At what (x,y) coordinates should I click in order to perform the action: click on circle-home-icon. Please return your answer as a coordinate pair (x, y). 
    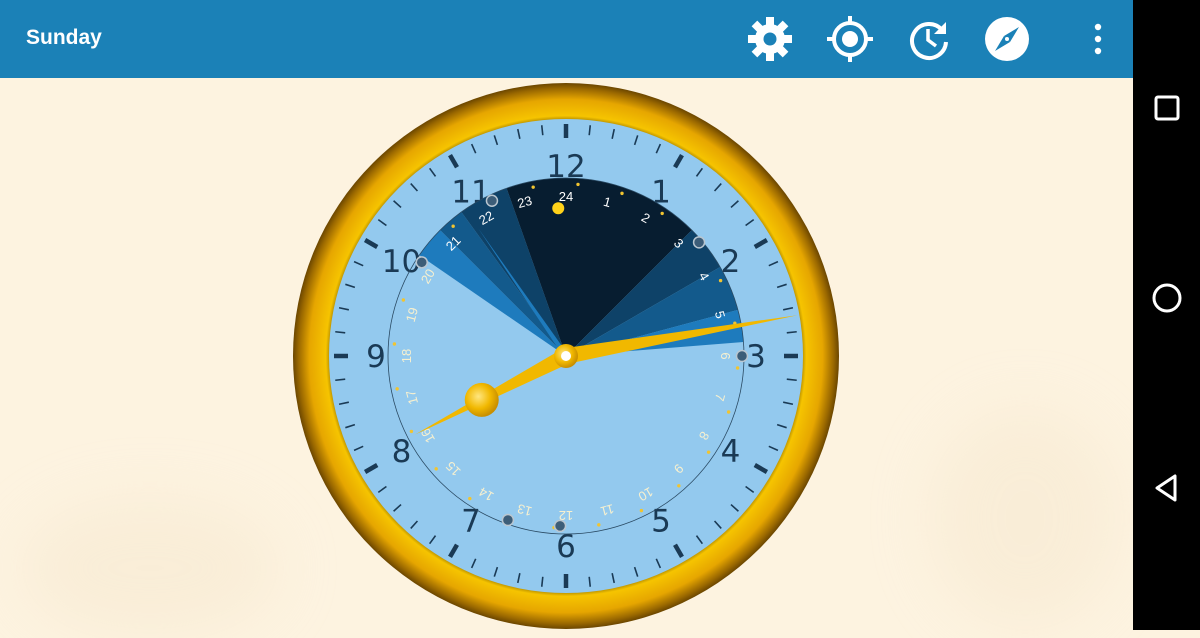
    Looking at the image, I should click on (1166, 298).